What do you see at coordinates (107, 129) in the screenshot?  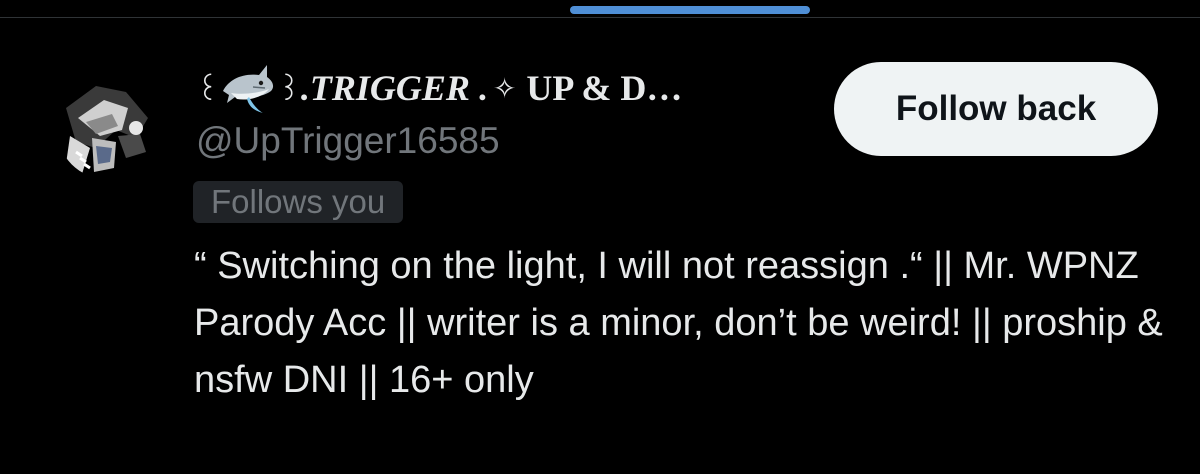 I see `avatar` at bounding box center [107, 129].